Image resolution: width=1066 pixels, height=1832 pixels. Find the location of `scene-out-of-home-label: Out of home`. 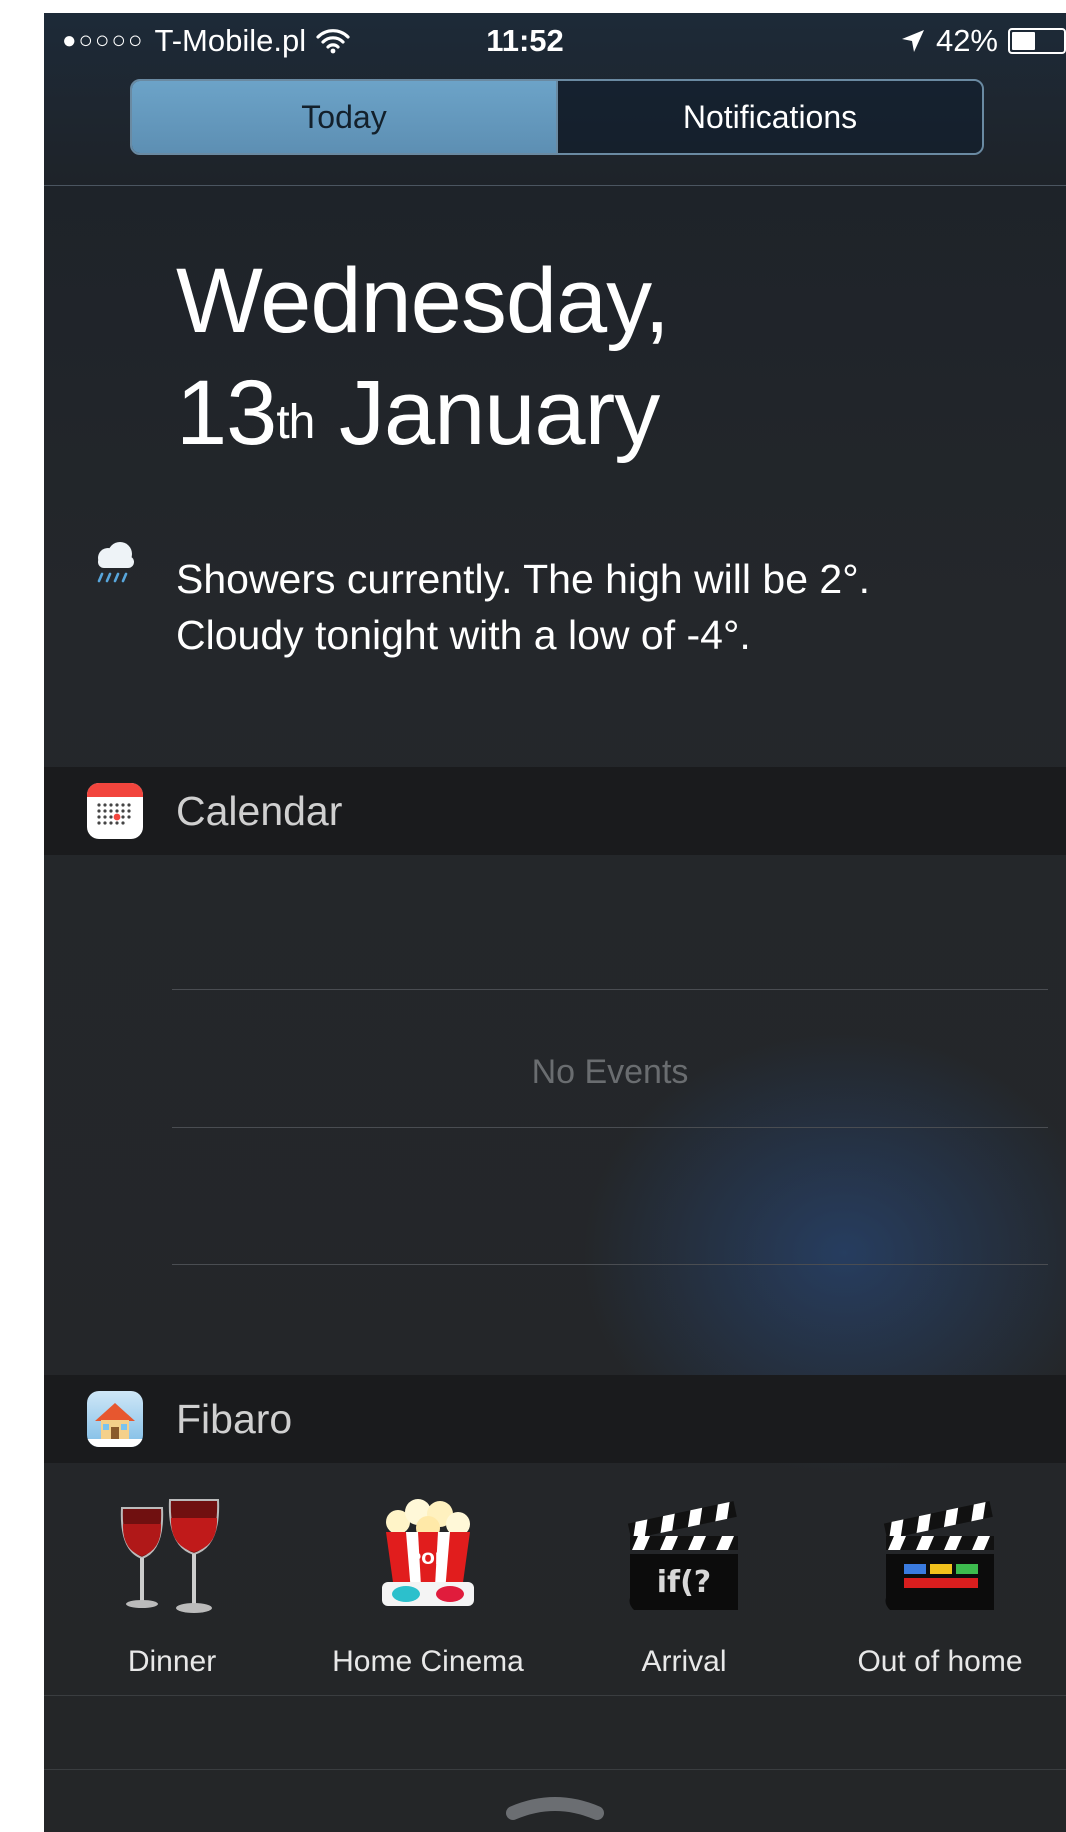

scene-out-of-home-label: Out of home is located at coordinates (940, 1661).